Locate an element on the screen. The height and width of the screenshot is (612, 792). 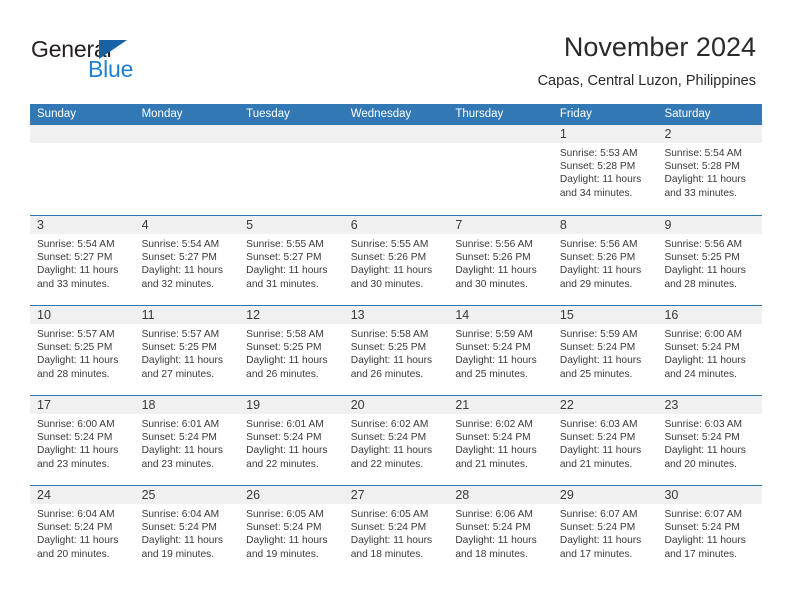
sunset-text: Sunset: 5:28 PM is located at coordinates (702, 167).